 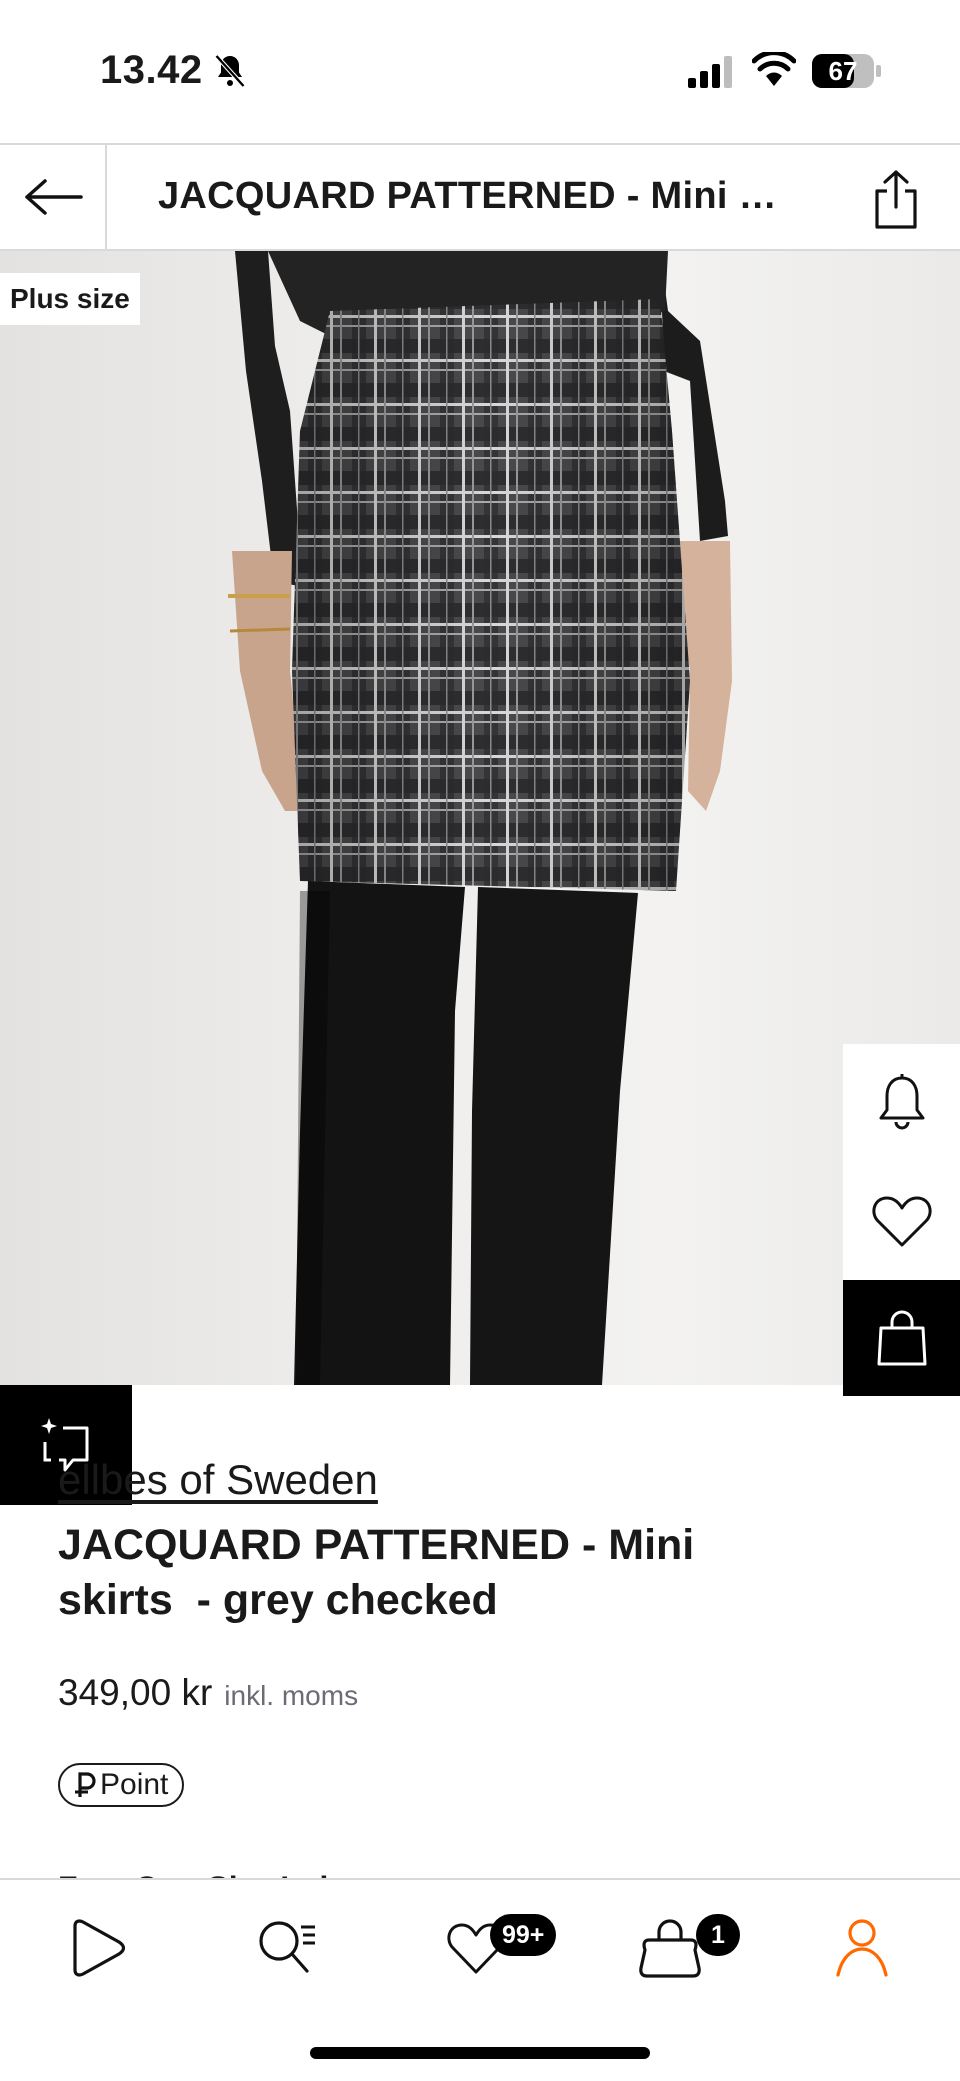 I want to click on point-icon, so click(x=85, y=1784).